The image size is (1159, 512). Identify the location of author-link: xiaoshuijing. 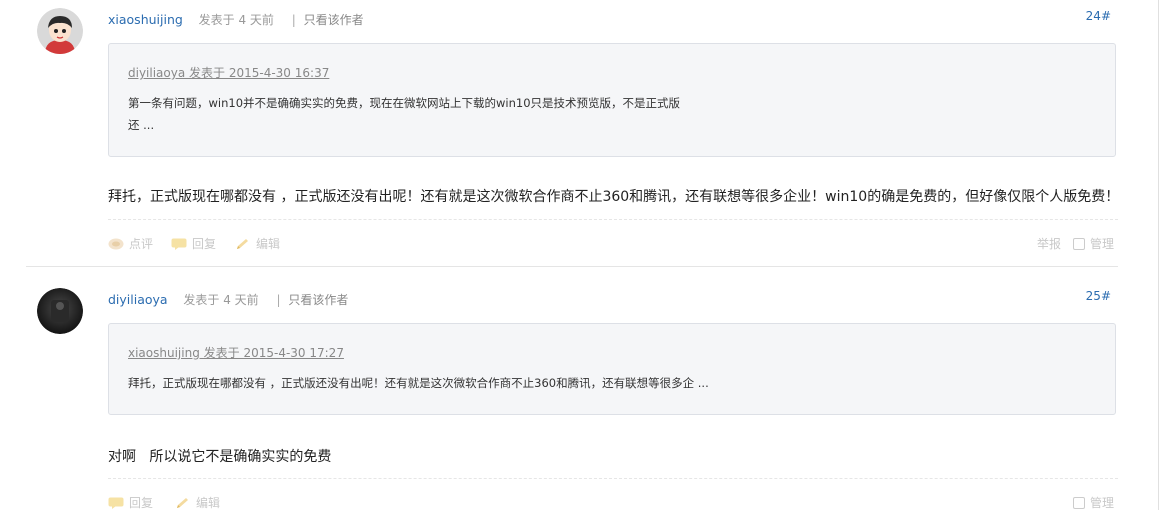
(145, 19).